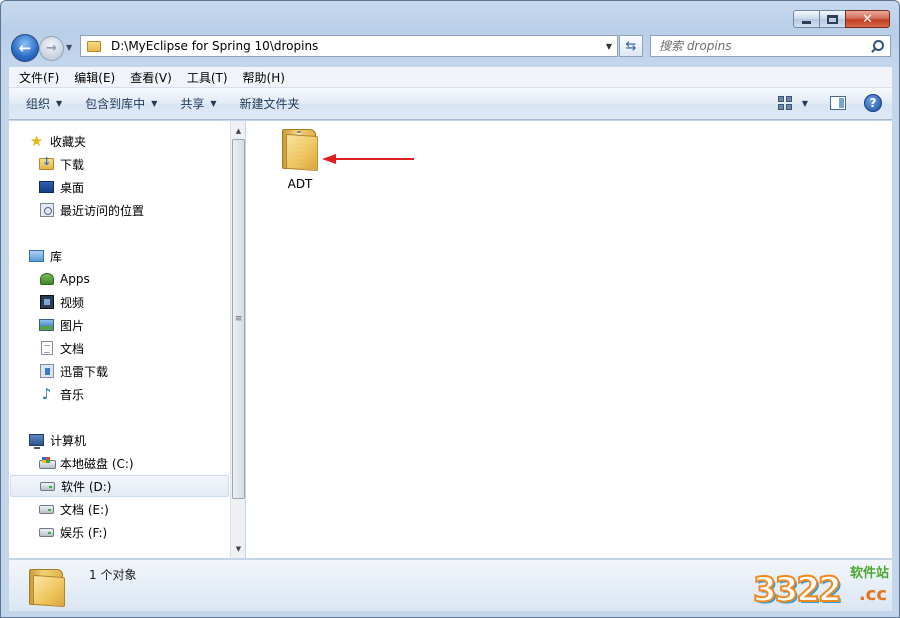 The width and height of the screenshot is (900, 618). What do you see at coordinates (300, 184) in the screenshot?
I see `folder-name: ADT` at bounding box center [300, 184].